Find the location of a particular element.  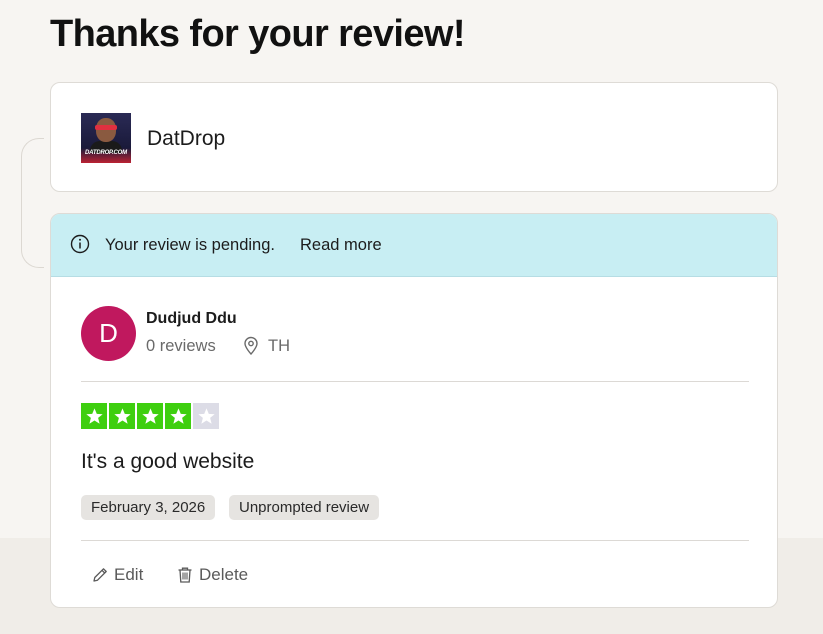

edit-button: Edit is located at coordinates (117, 575).